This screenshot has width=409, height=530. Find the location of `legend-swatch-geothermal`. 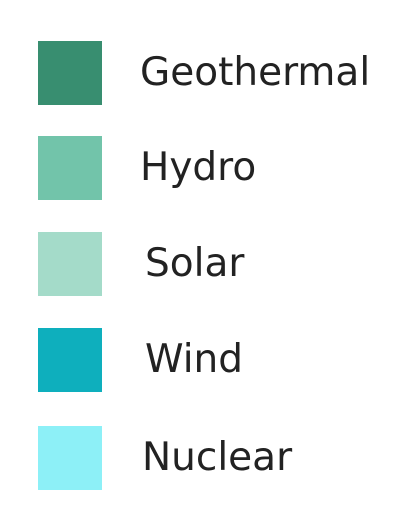

legend-swatch-geothermal is located at coordinates (70, 73).